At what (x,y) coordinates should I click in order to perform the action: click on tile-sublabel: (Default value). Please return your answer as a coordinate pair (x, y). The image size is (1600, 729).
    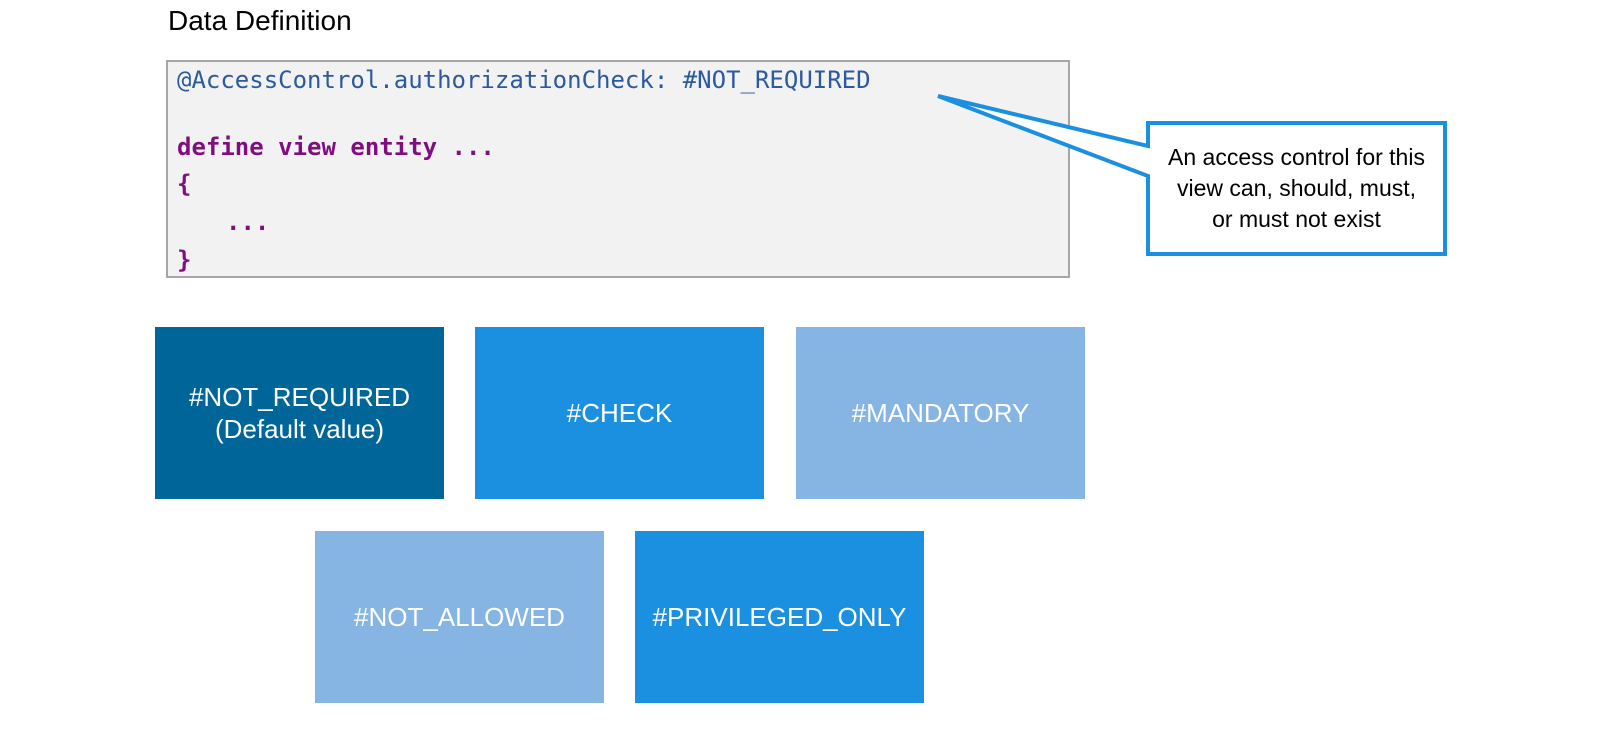
    Looking at the image, I should click on (299, 429).